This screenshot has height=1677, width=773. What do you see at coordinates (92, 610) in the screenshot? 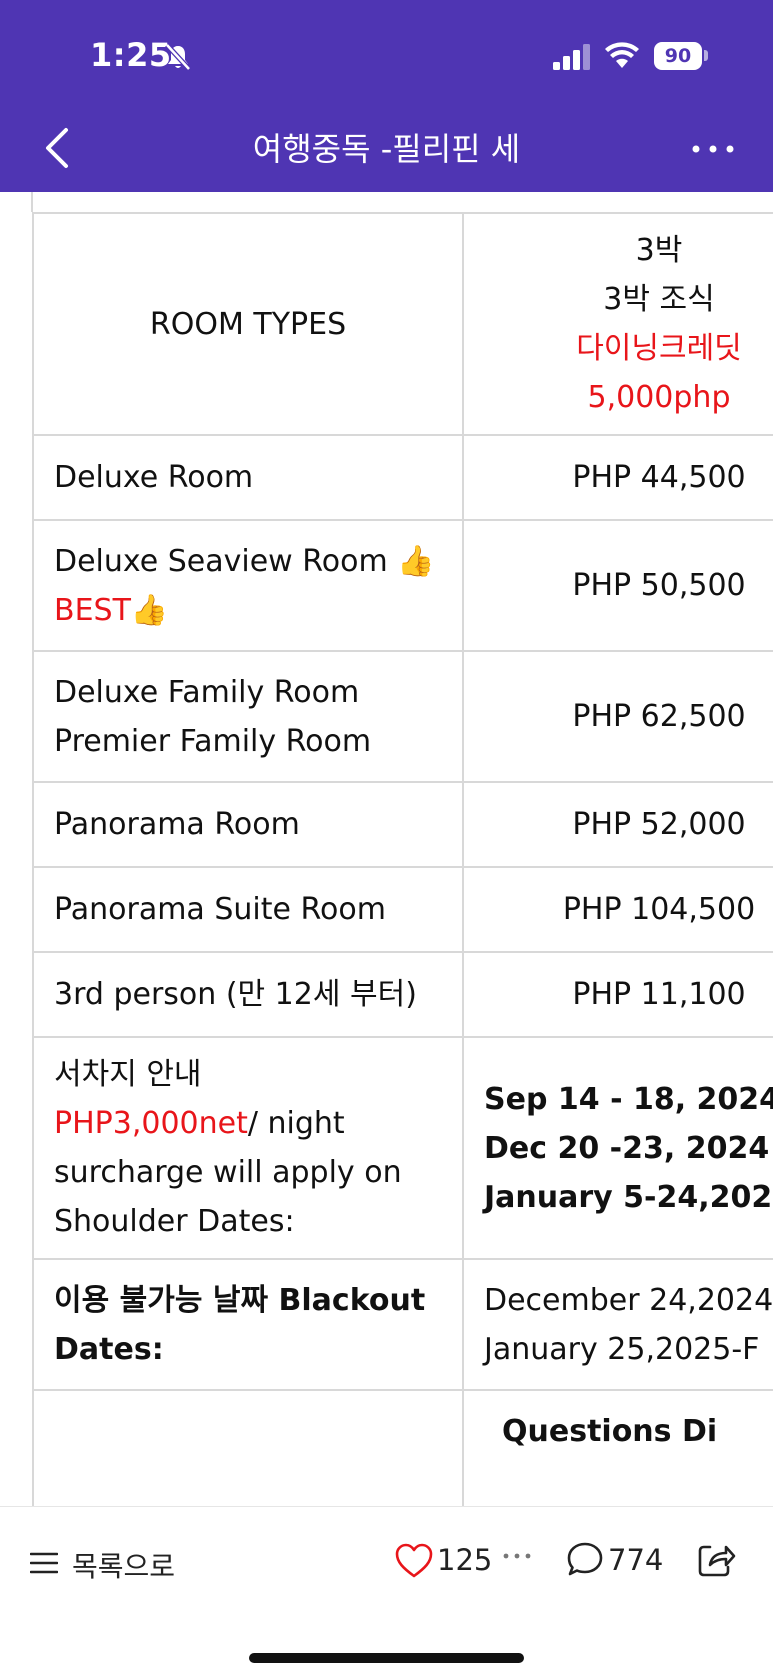
I see `best-badge: BEST` at bounding box center [92, 610].